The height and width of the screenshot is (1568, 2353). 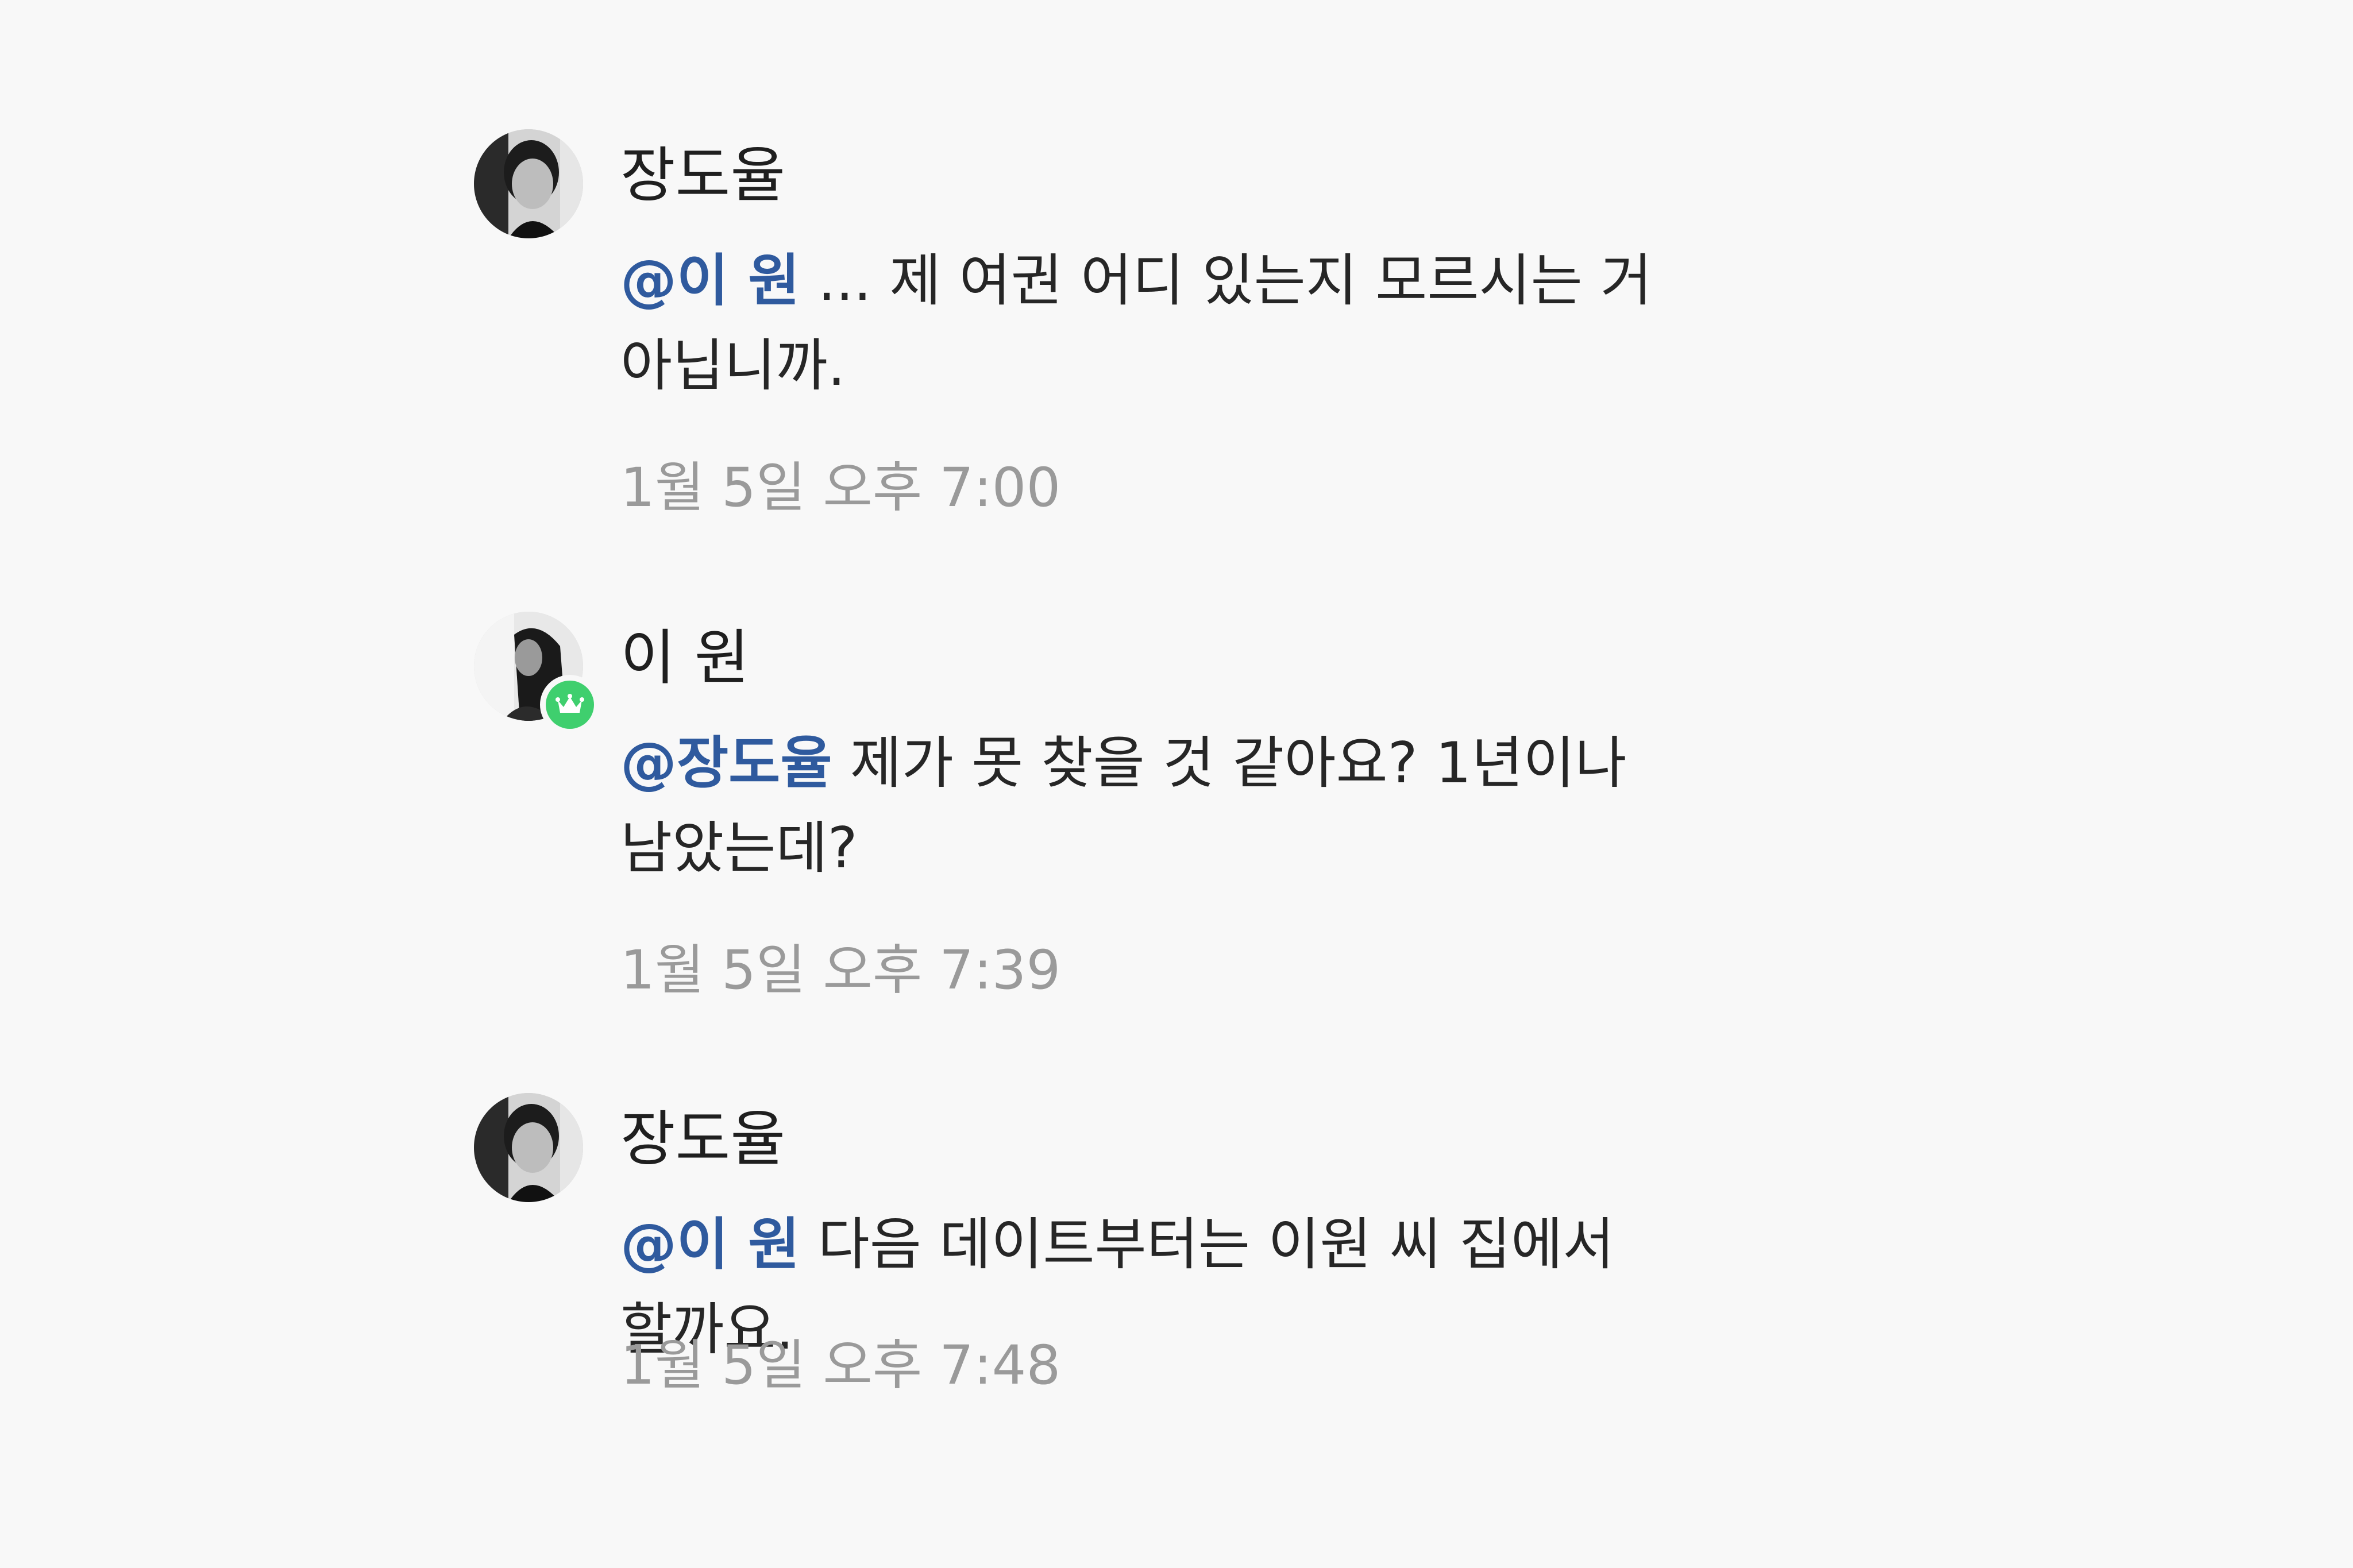 I want to click on comment-timestamp: 1월 5일 오후 7:39, so click(x=840, y=970).